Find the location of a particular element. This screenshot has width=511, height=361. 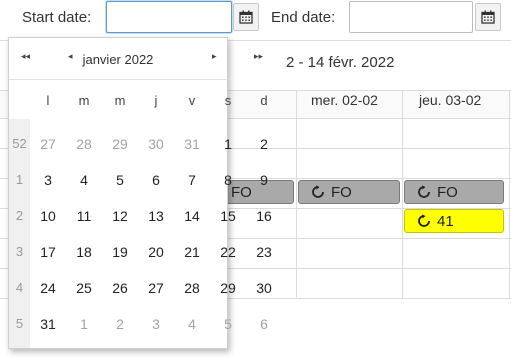

day-cell: 7 is located at coordinates (192, 180).